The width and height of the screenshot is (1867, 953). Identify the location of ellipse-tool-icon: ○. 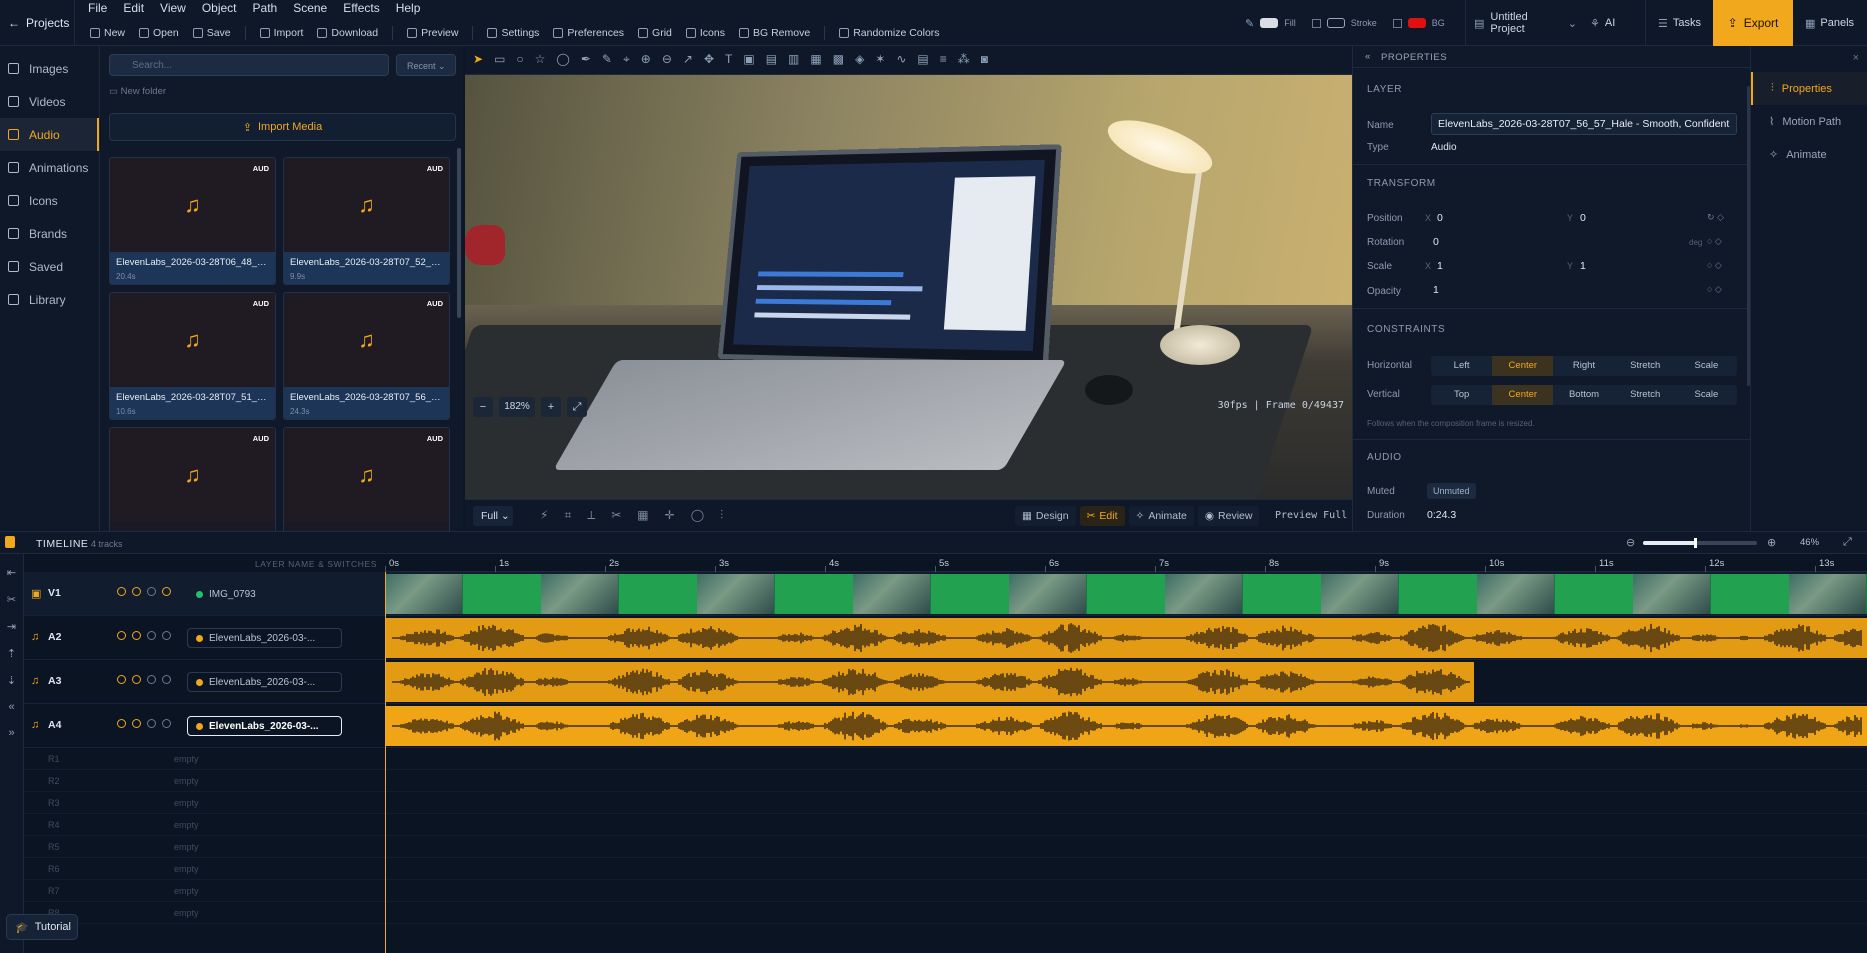
(519, 59).